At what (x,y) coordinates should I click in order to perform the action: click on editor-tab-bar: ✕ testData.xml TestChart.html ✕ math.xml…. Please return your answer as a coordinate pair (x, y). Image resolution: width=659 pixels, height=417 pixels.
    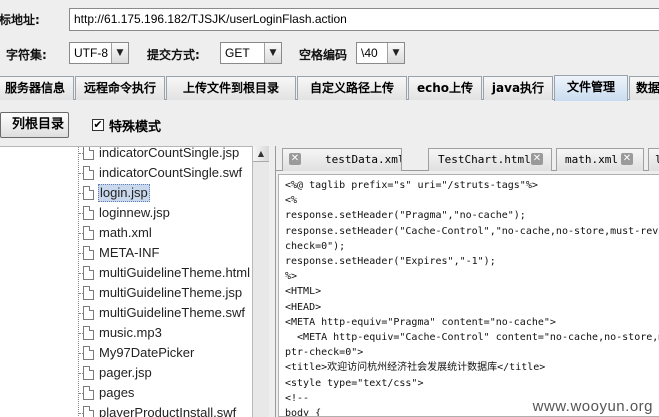
    Looking at the image, I should click on (467, 158).